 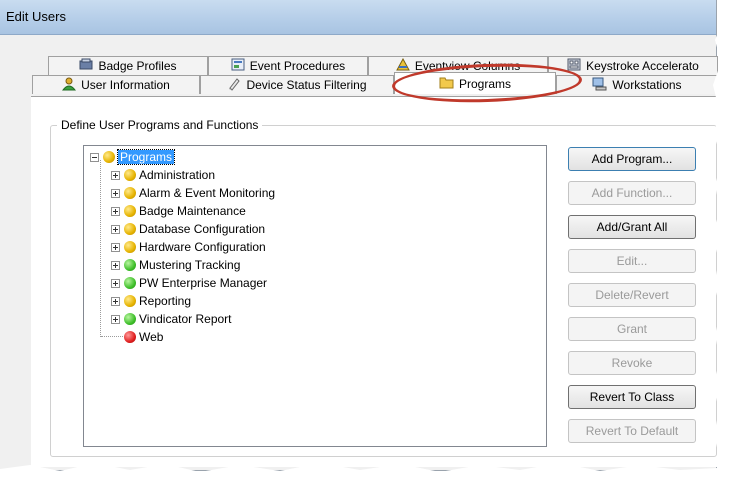 I want to click on tree-node-label: Web, so click(x=151, y=337).